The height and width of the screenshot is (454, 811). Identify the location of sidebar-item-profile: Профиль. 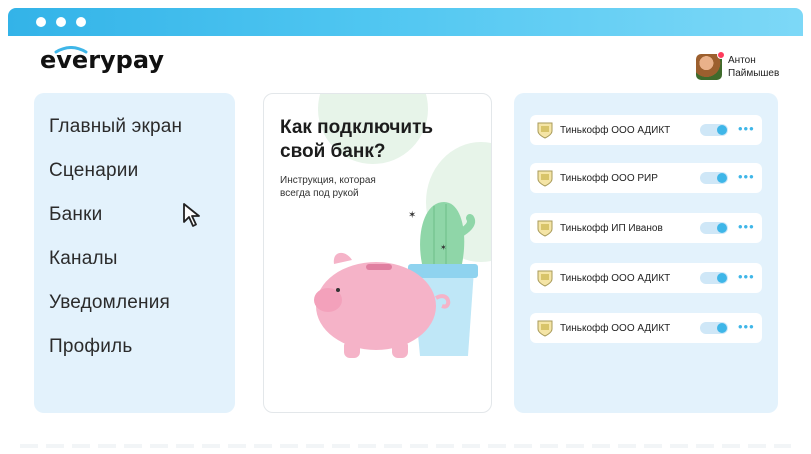
(134, 347).